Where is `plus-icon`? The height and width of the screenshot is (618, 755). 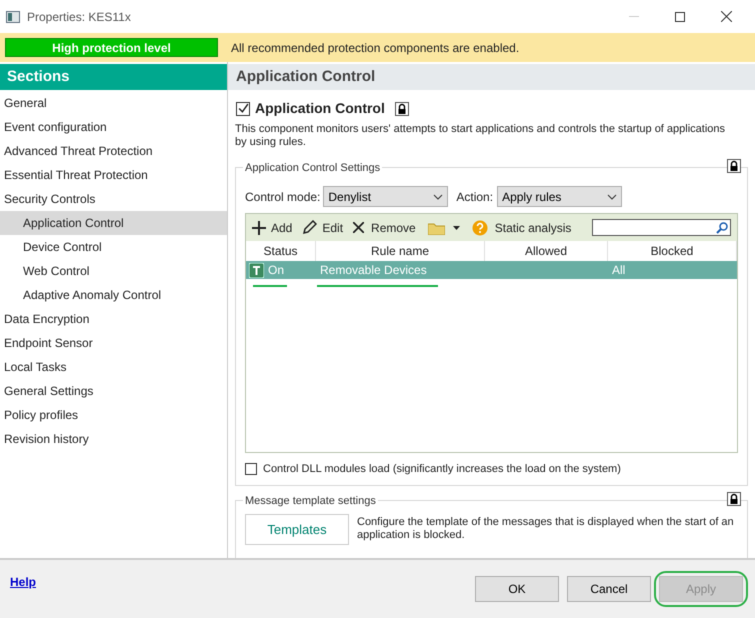 plus-icon is located at coordinates (259, 227).